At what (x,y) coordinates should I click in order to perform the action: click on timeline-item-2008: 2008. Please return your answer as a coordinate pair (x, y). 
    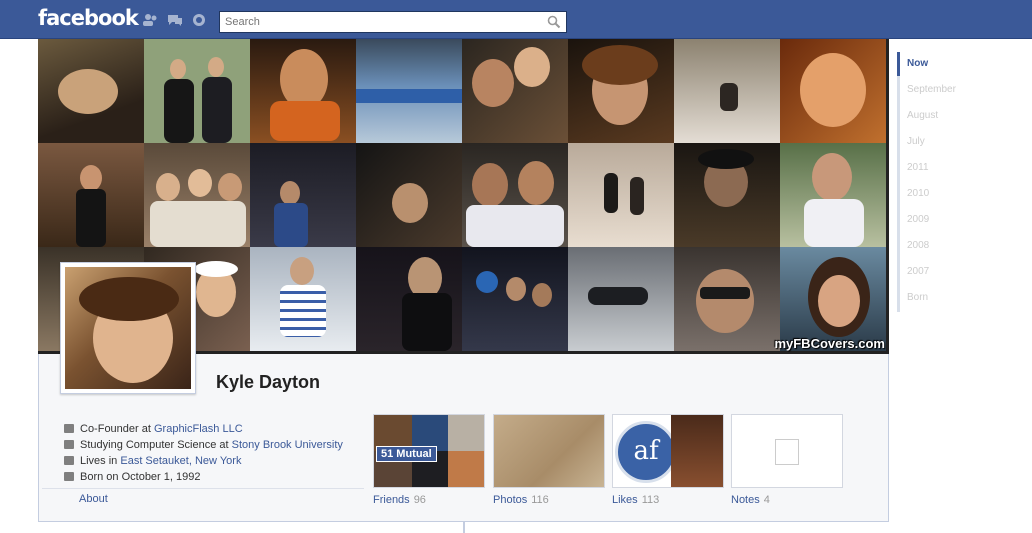
    Looking at the image, I should click on (942, 247).